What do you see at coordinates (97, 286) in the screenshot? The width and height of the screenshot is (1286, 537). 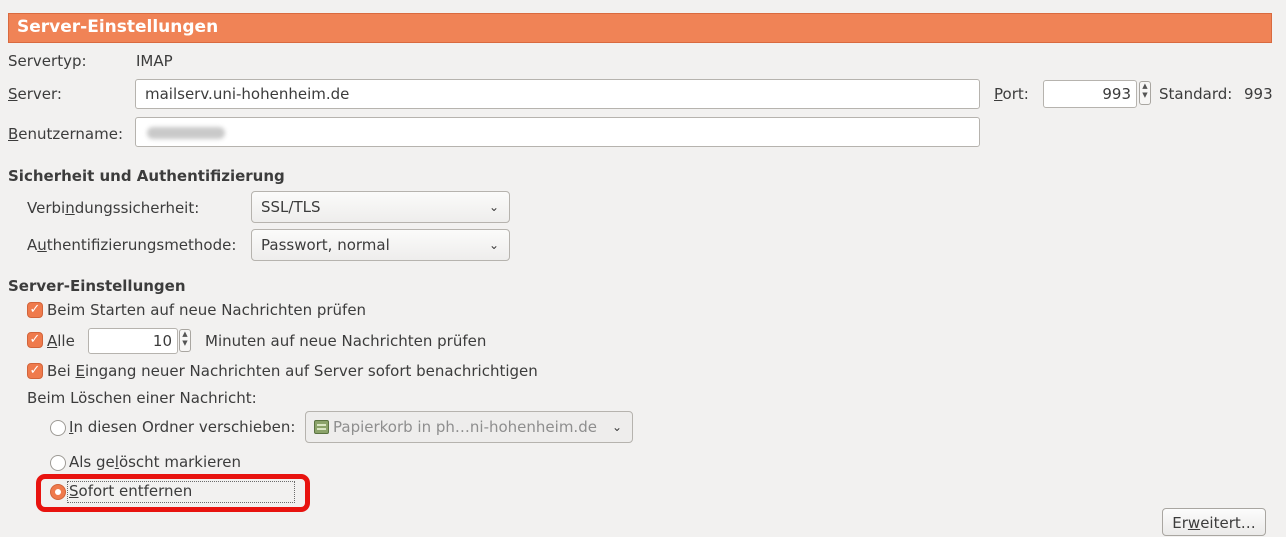 I see `server-settings-section-title: Server-Einstellungen` at bounding box center [97, 286].